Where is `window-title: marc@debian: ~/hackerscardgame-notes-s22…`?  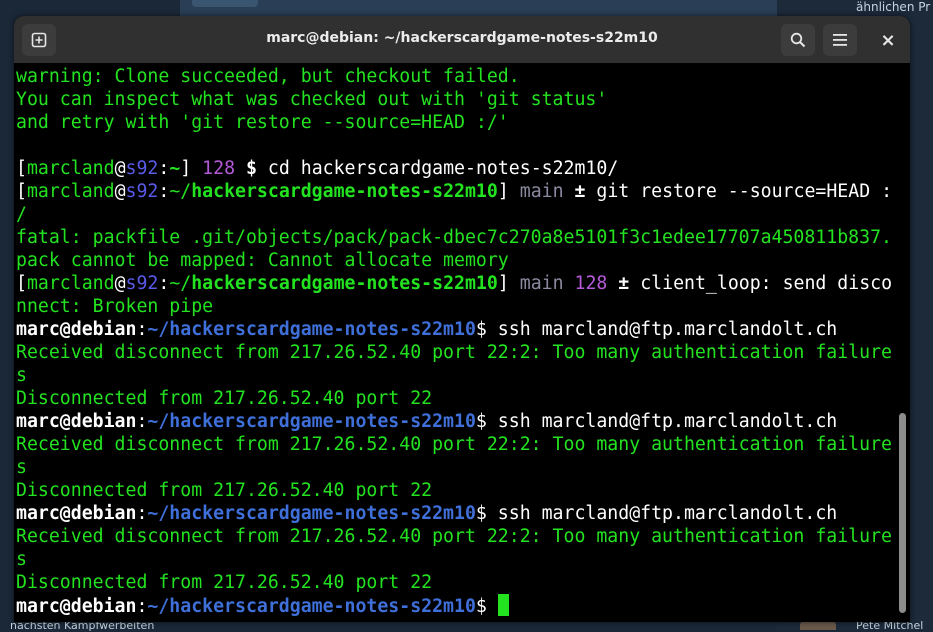 window-title: marc@debian: ~/hackerscardgame-notes-s22… is located at coordinates (462, 38).